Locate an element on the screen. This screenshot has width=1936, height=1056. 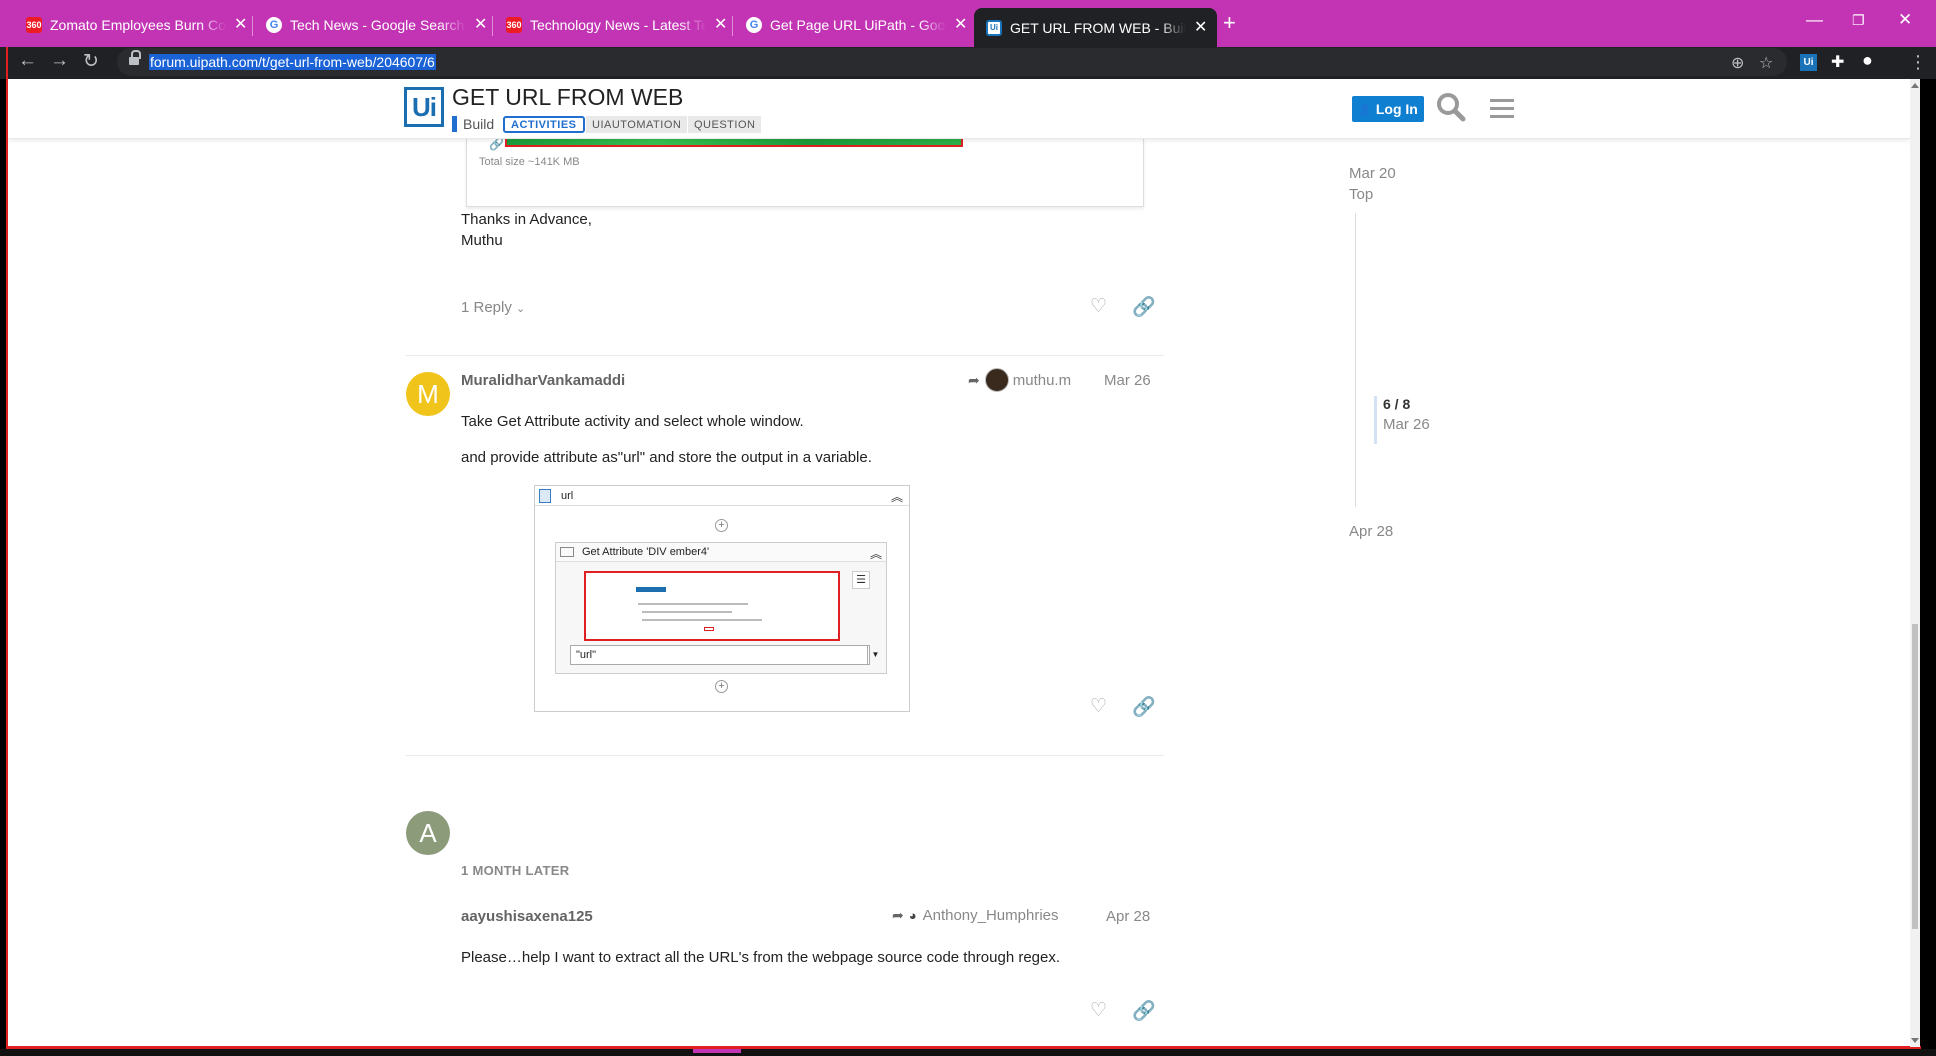
reply-to-user: ➦ ◕ Anthony_Humphries is located at coordinates (975, 915).